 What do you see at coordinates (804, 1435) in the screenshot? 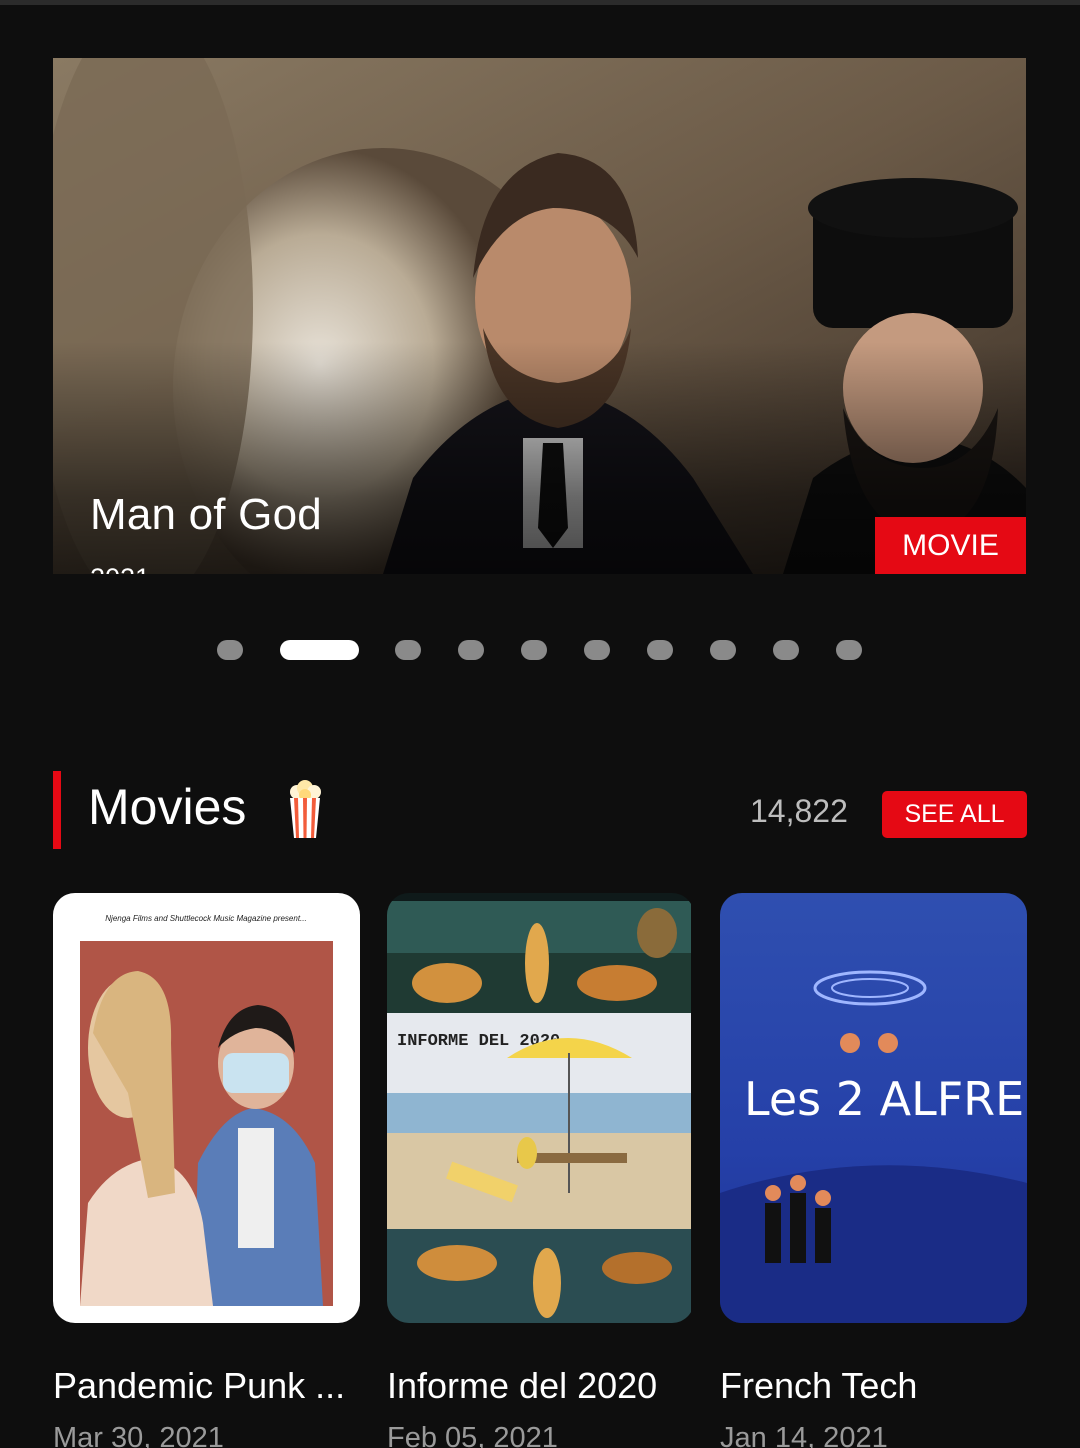
I see `card-date: Jan 14, 2021` at bounding box center [804, 1435].